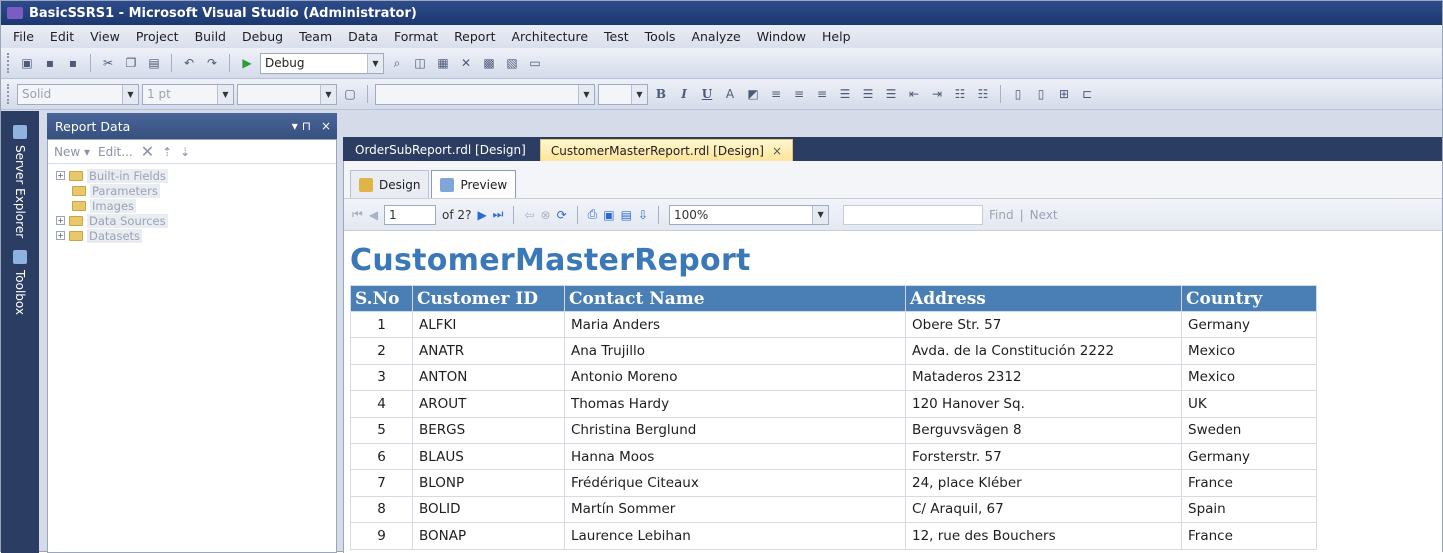 Image resolution: width=1443 pixels, height=553 pixels. Describe the element at coordinates (913, 214) in the screenshot. I see `find-input` at that location.